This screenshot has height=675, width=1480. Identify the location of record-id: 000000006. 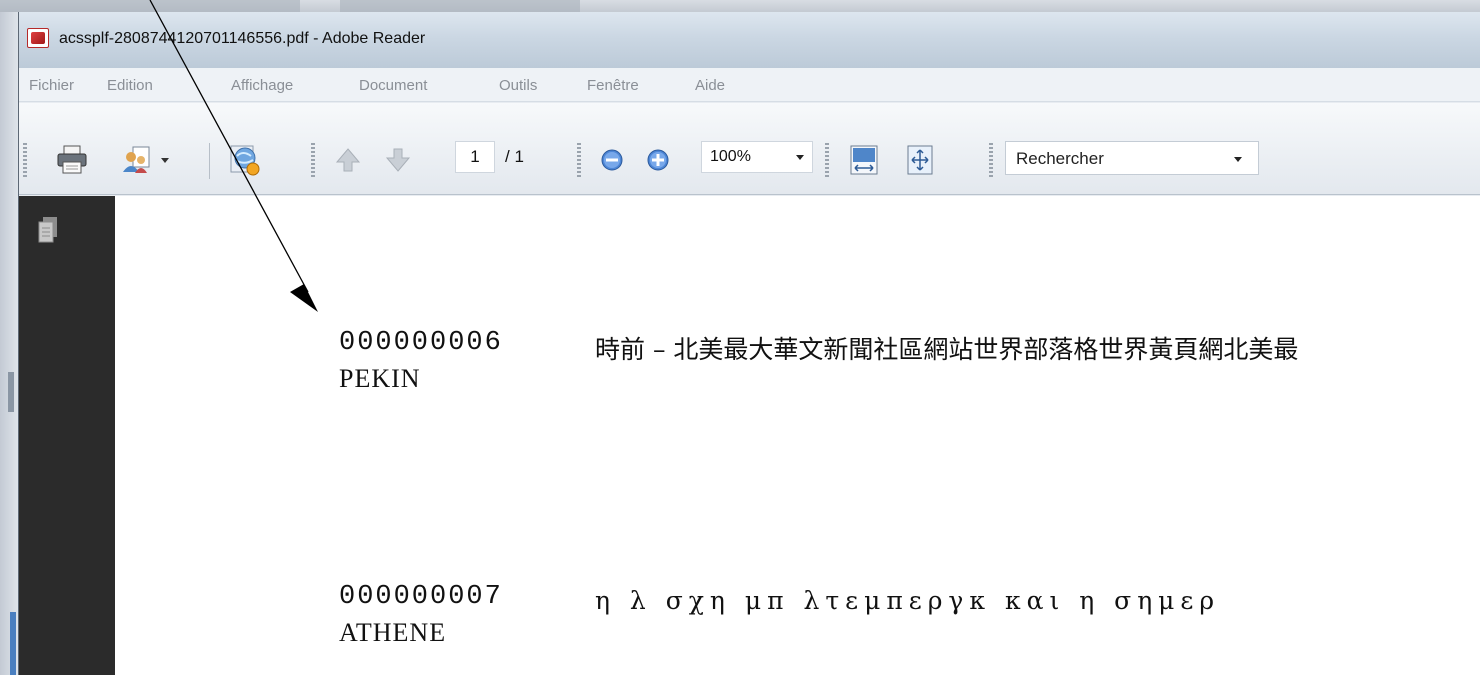
(421, 343).